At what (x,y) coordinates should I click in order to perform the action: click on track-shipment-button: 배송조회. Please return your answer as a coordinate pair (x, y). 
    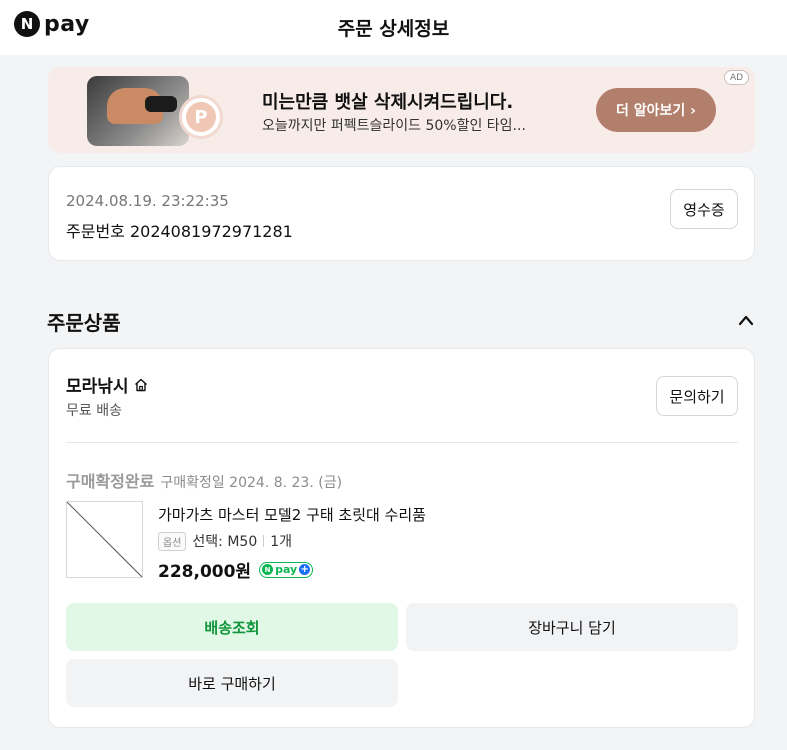
    Looking at the image, I should click on (232, 627).